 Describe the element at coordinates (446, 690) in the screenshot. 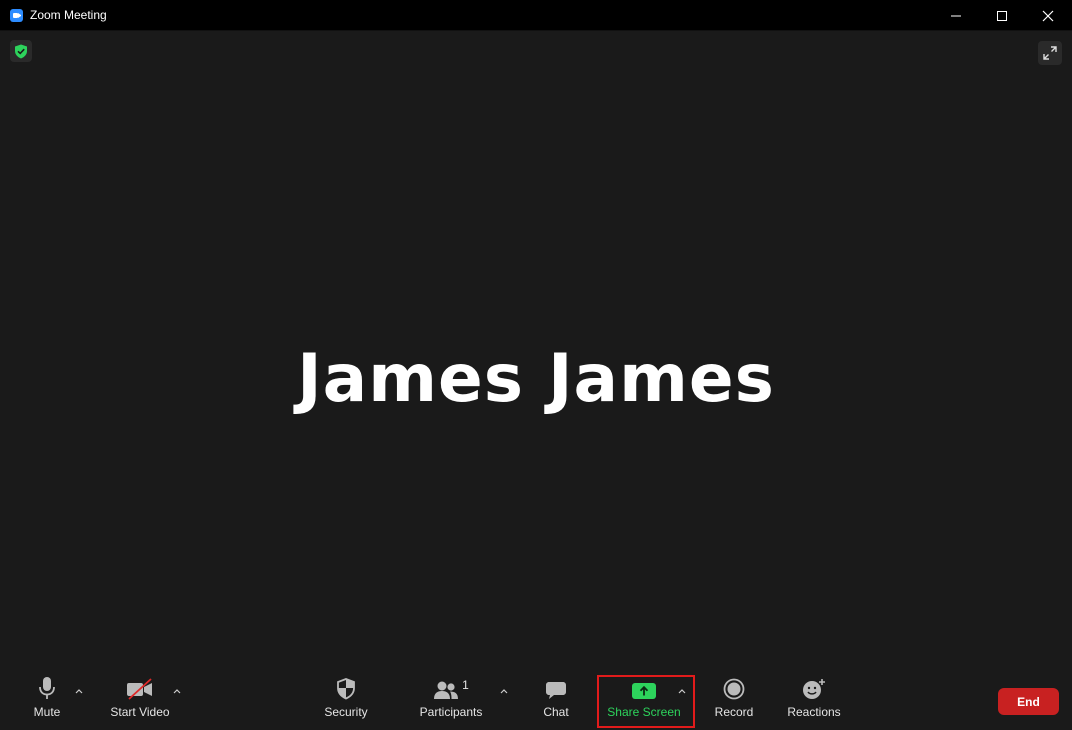

I see `people-icon` at that location.